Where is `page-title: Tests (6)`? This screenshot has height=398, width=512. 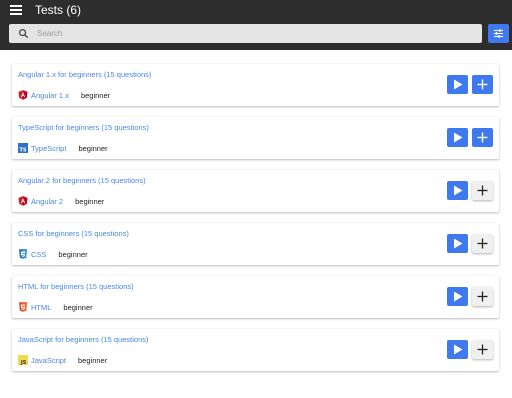
page-title: Tests (6) is located at coordinates (58, 10).